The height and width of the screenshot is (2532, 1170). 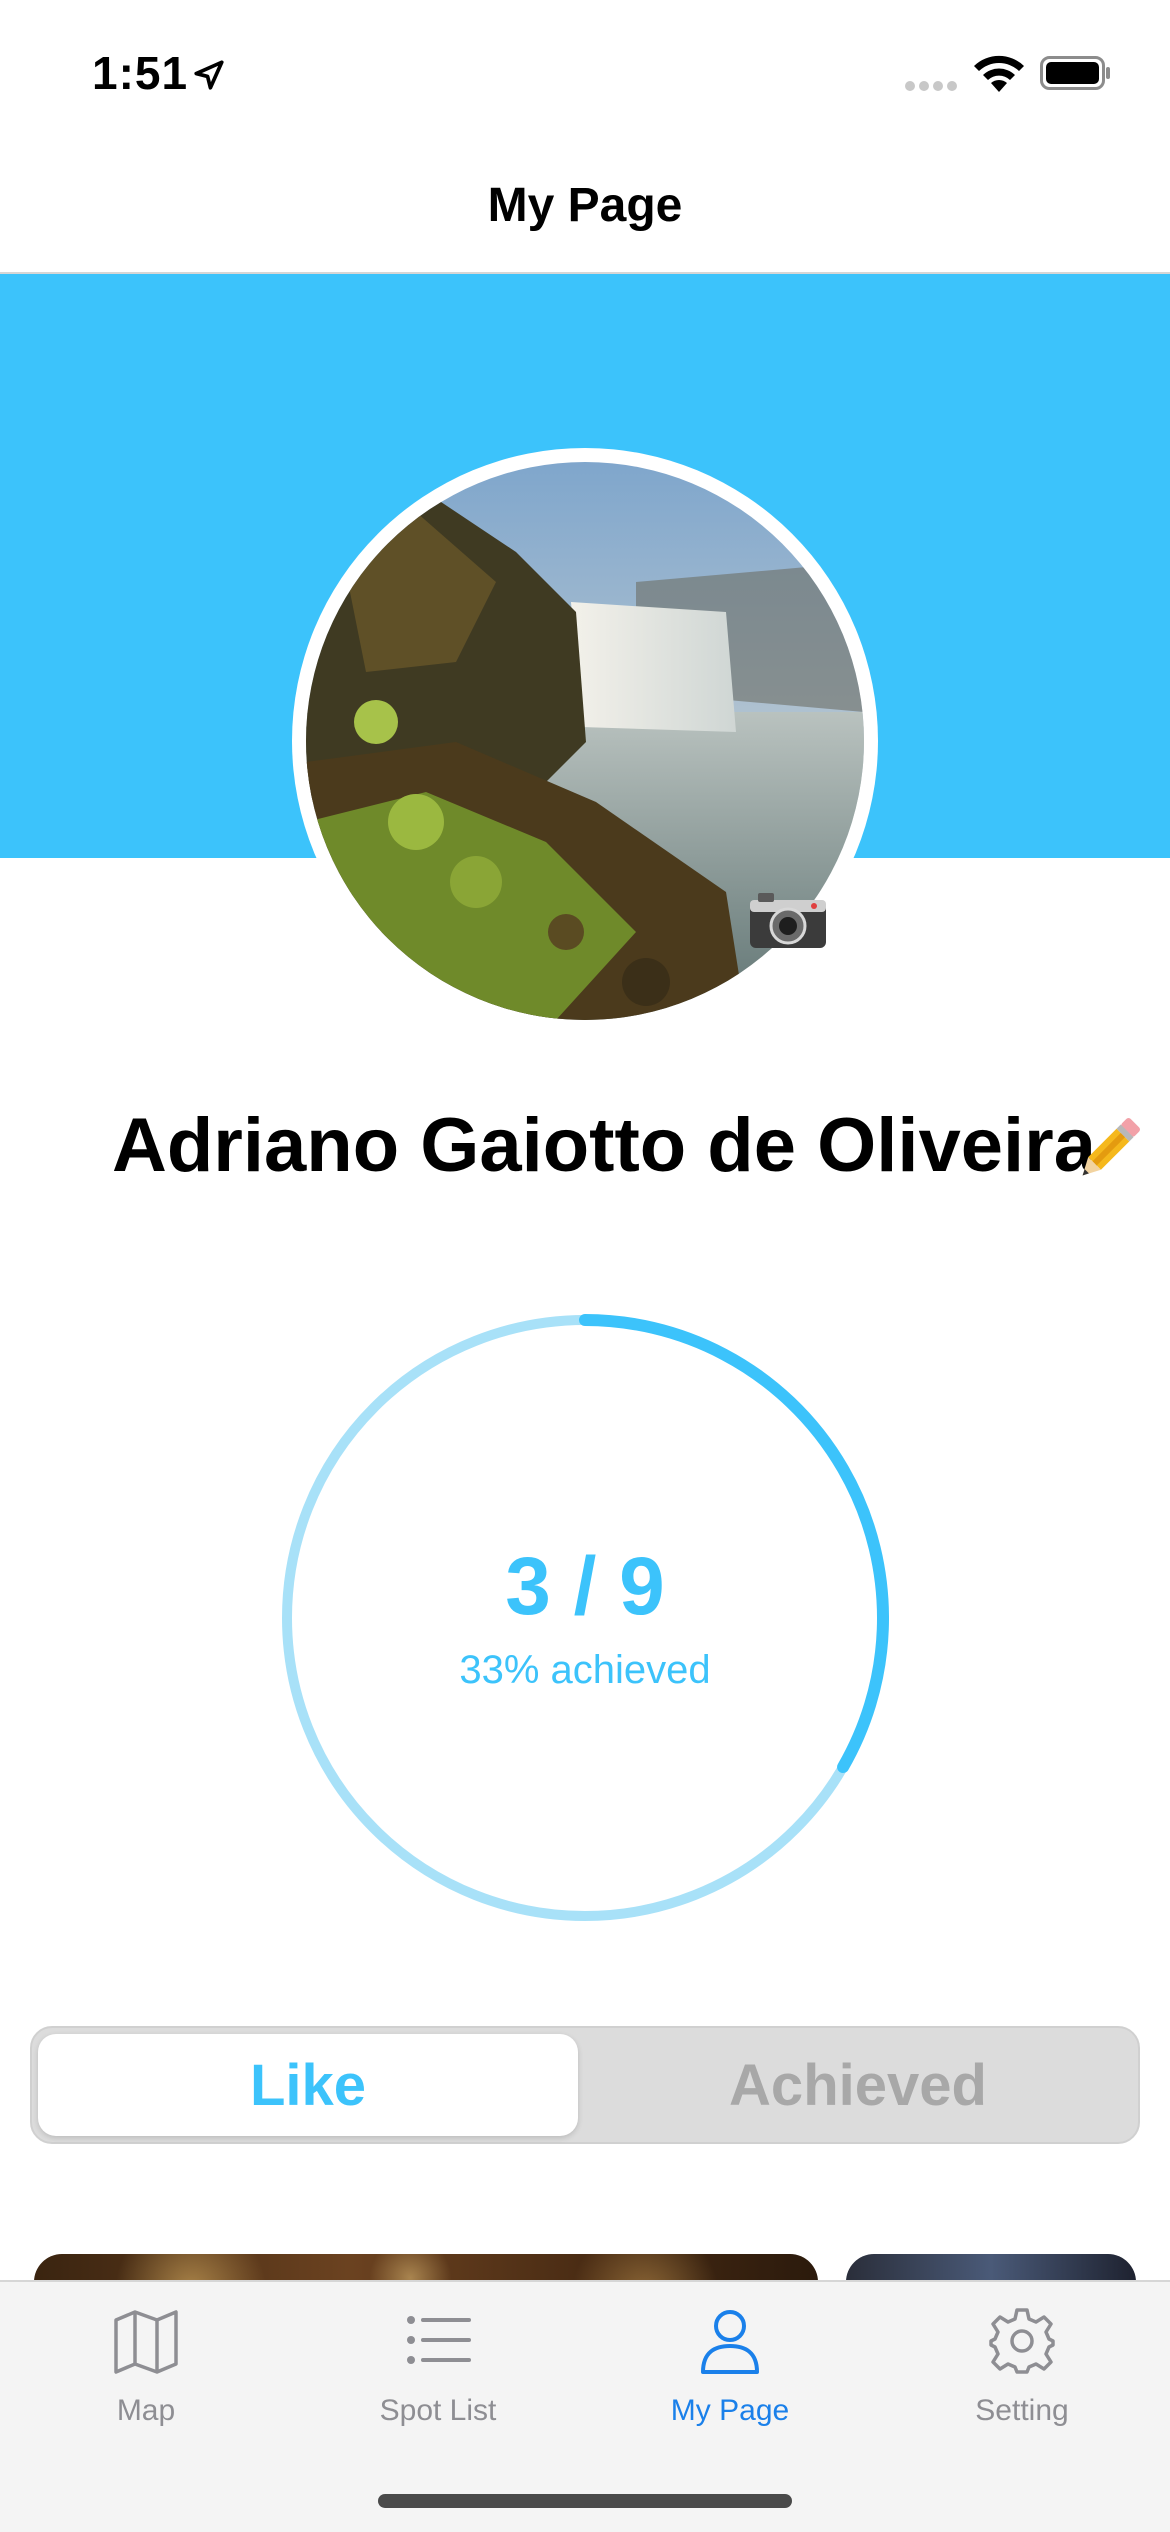 I want to click on map-icon, so click(x=146, y=2342).